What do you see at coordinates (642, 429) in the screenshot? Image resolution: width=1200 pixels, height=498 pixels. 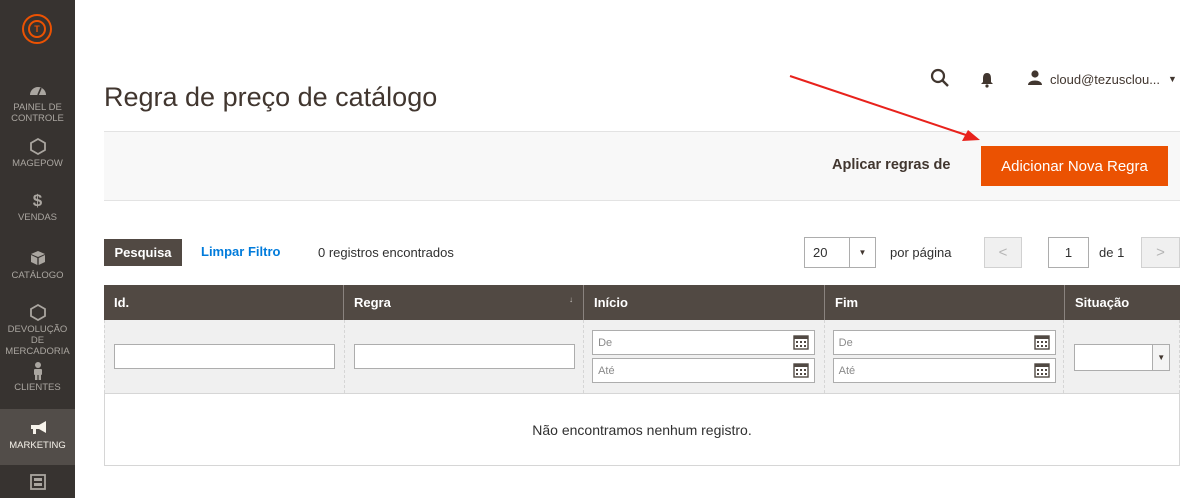 I see `empty-message: Não encontramos nenhum registro.` at bounding box center [642, 429].